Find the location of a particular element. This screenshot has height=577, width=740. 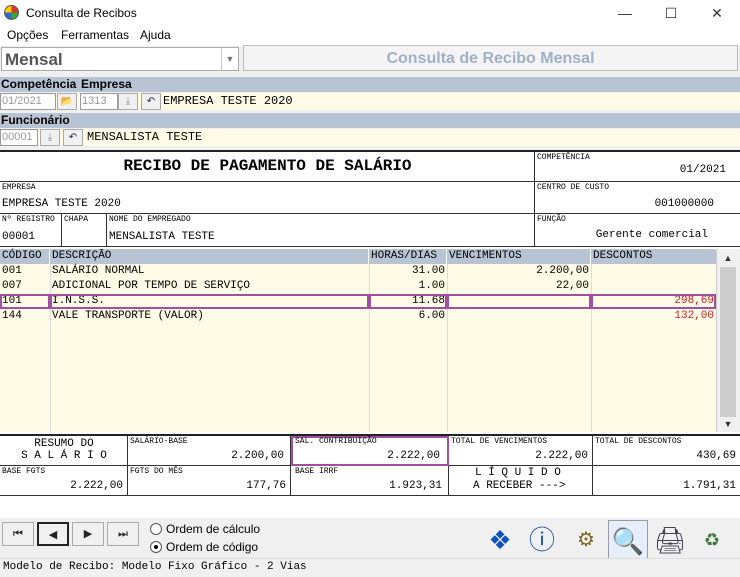

base-fgts-label: BASE FGTS is located at coordinates (24, 471).